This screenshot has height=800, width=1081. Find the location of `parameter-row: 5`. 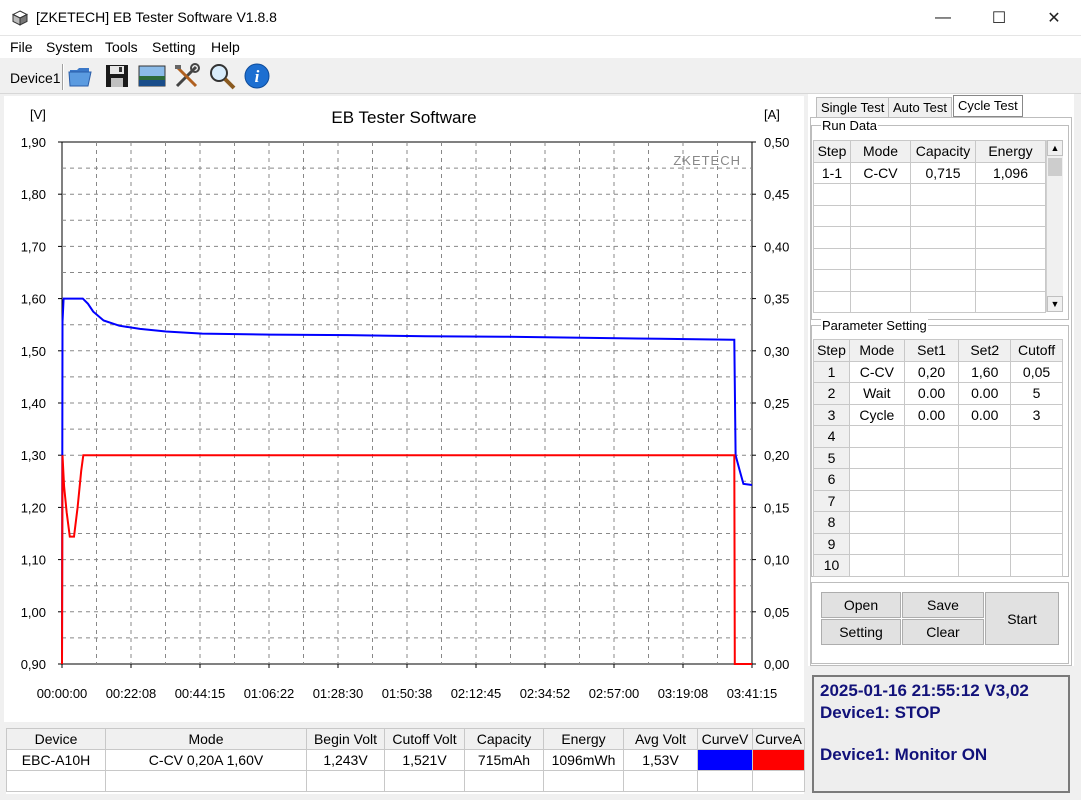

parameter-row: 5 is located at coordinates (938, 457).